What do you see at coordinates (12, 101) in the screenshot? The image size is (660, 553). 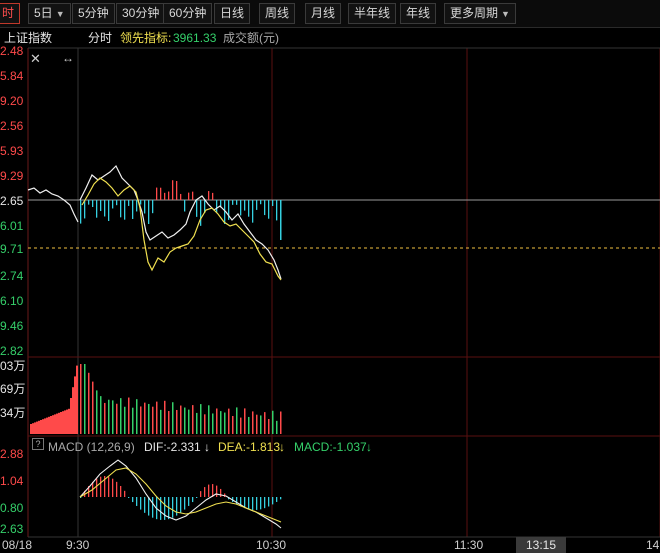 I see `price-tick: 9.20` at bounding box center [12, 101].